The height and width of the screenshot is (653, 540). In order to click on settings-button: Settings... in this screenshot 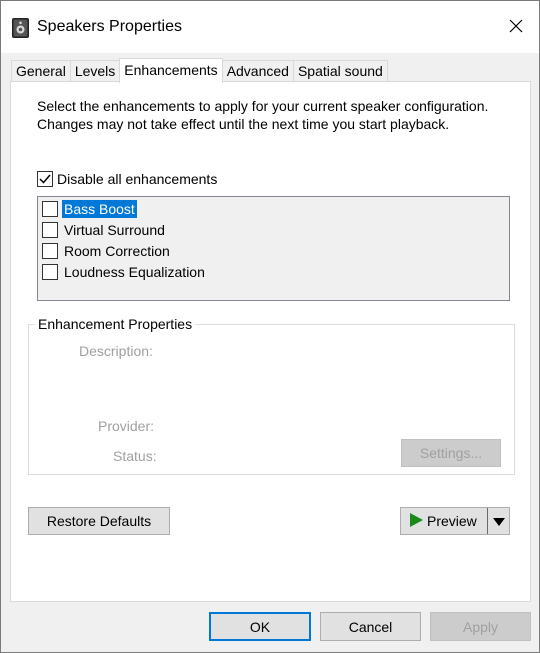, I will do `click(451, 453)`.